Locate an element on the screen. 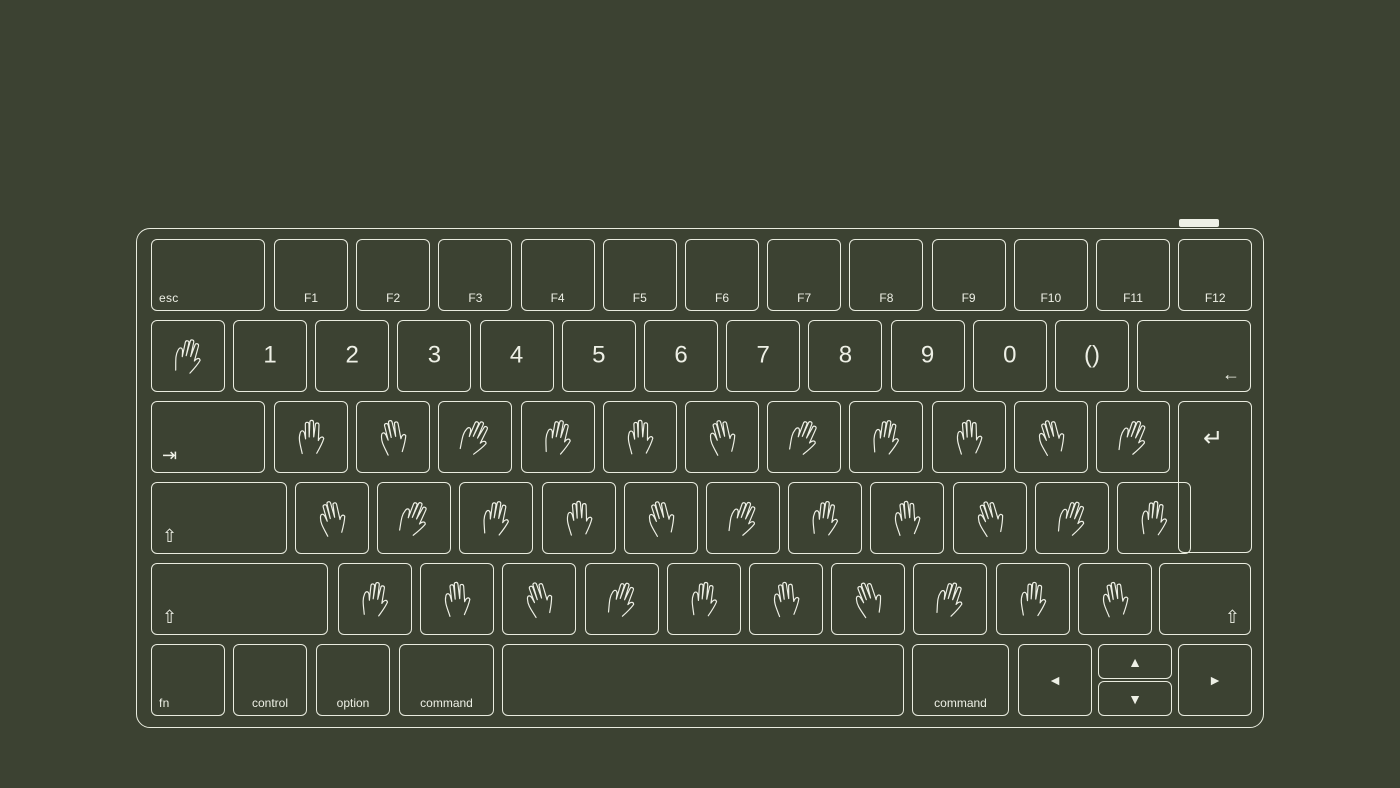  key-number-6: 7 is located at coordinates (763, 356).